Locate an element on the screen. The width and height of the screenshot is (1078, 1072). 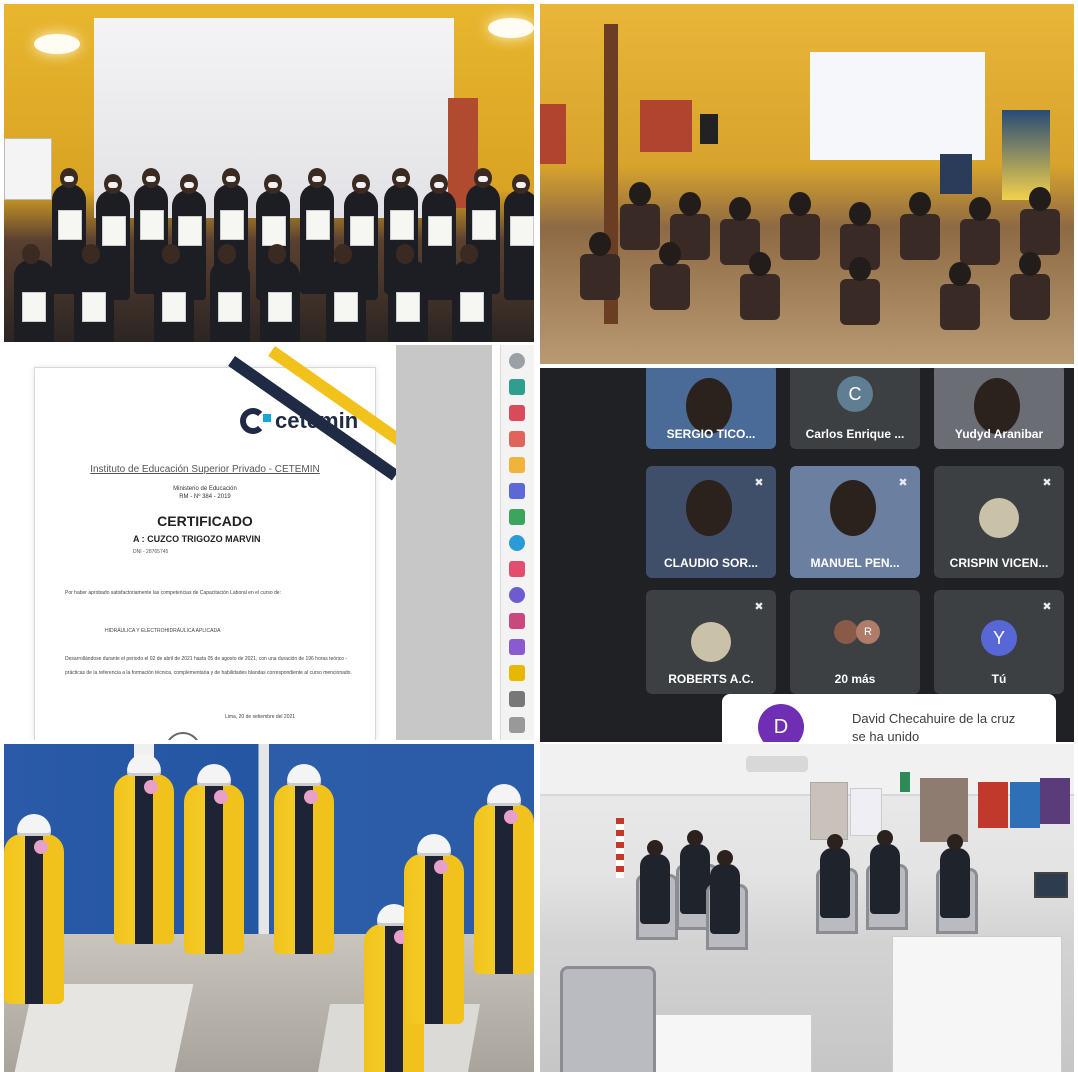
participant-name: ROBERTS A.C. is located at coordinates (711, 679).